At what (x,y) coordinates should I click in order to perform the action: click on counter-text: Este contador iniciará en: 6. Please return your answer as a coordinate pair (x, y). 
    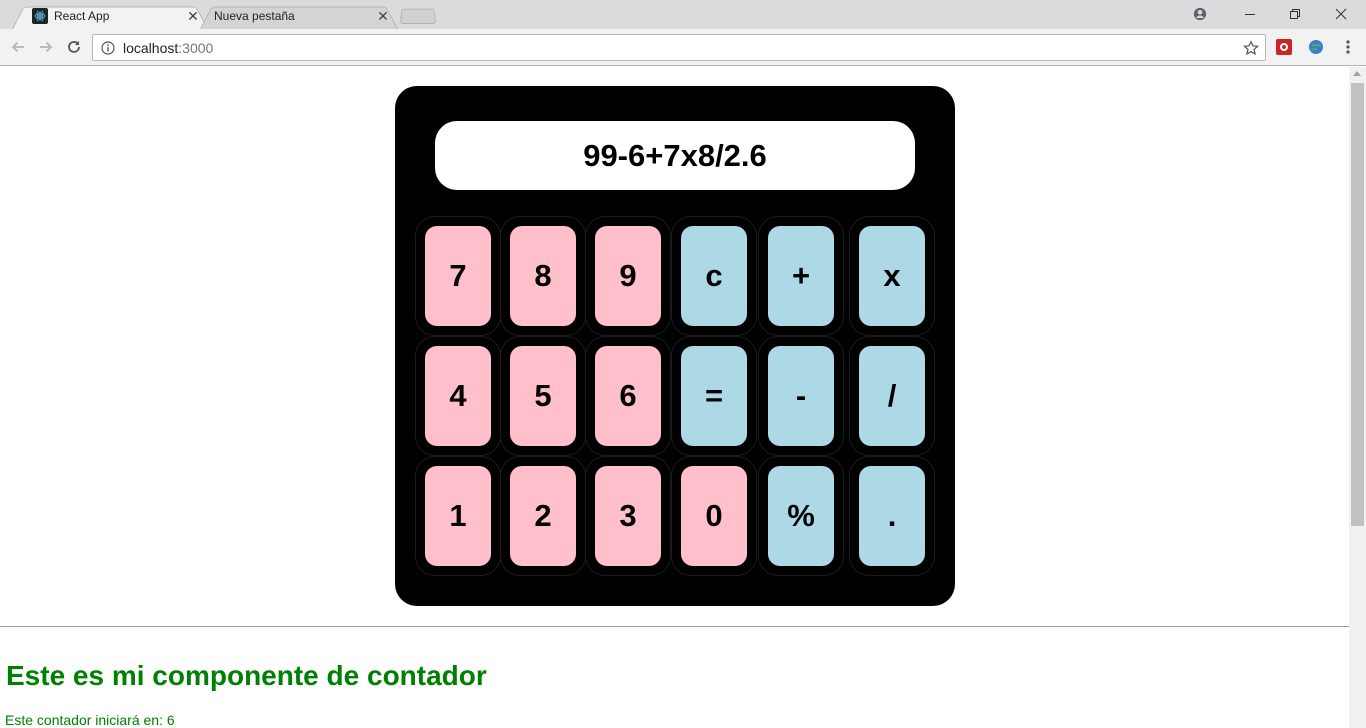
    Looking at the image, I should click on (90, 720).